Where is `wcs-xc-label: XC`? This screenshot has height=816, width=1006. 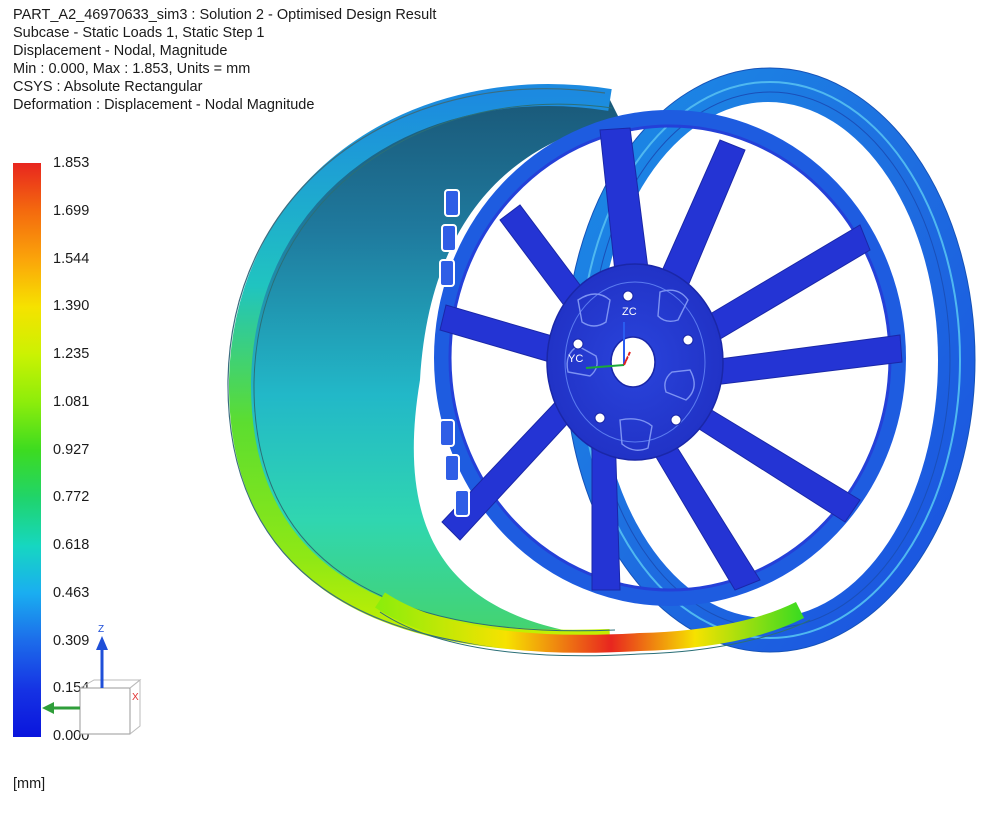 wcs-xc-label: XC is located at coordinates (633, 359).